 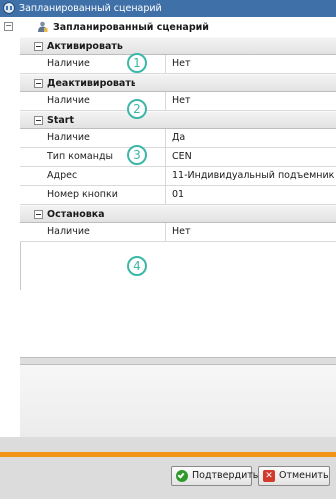 What do you see at coordinates (131, 27) in the screenshot?
I see `tree-root-label: Запланированный сценарий` at bounding box center [131, 27].